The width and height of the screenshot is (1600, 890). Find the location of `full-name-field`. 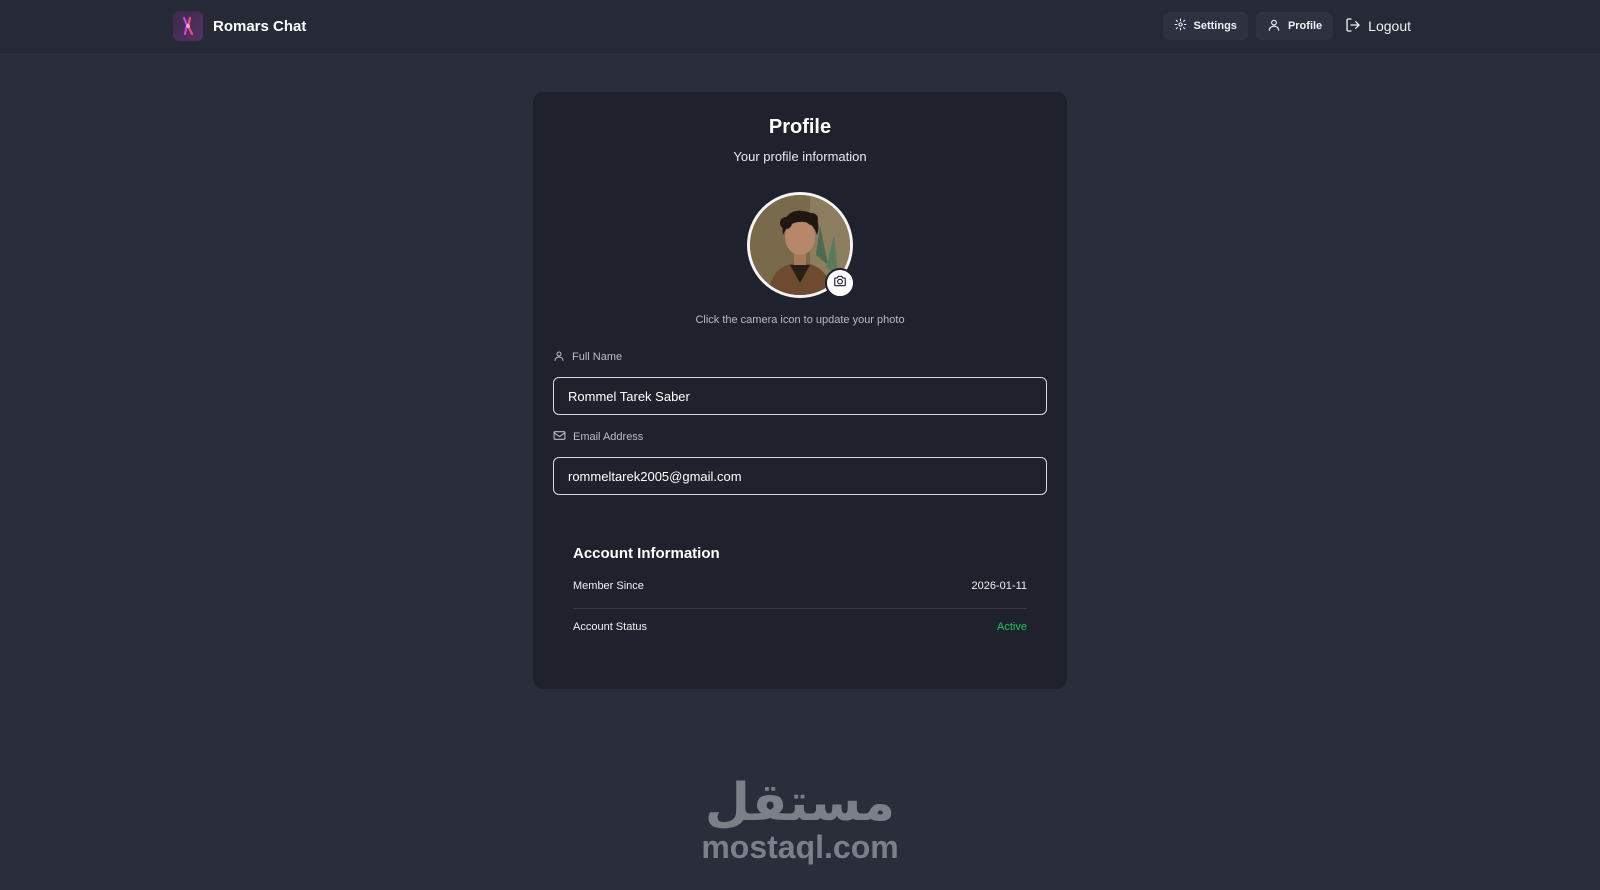

full-name-field is located at coordinates (800, 396).